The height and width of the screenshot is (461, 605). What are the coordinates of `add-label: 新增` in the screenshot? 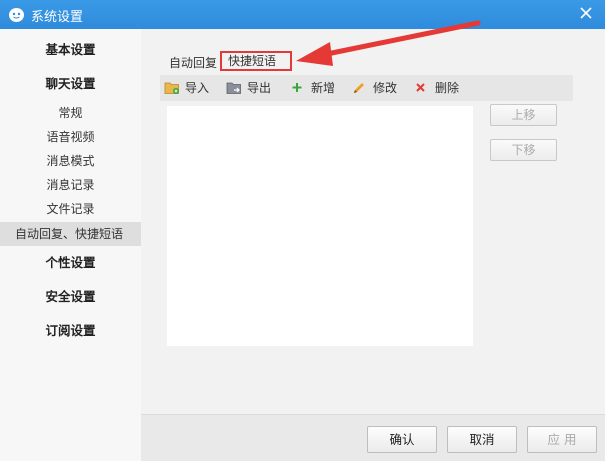 It's located at (323, 88).